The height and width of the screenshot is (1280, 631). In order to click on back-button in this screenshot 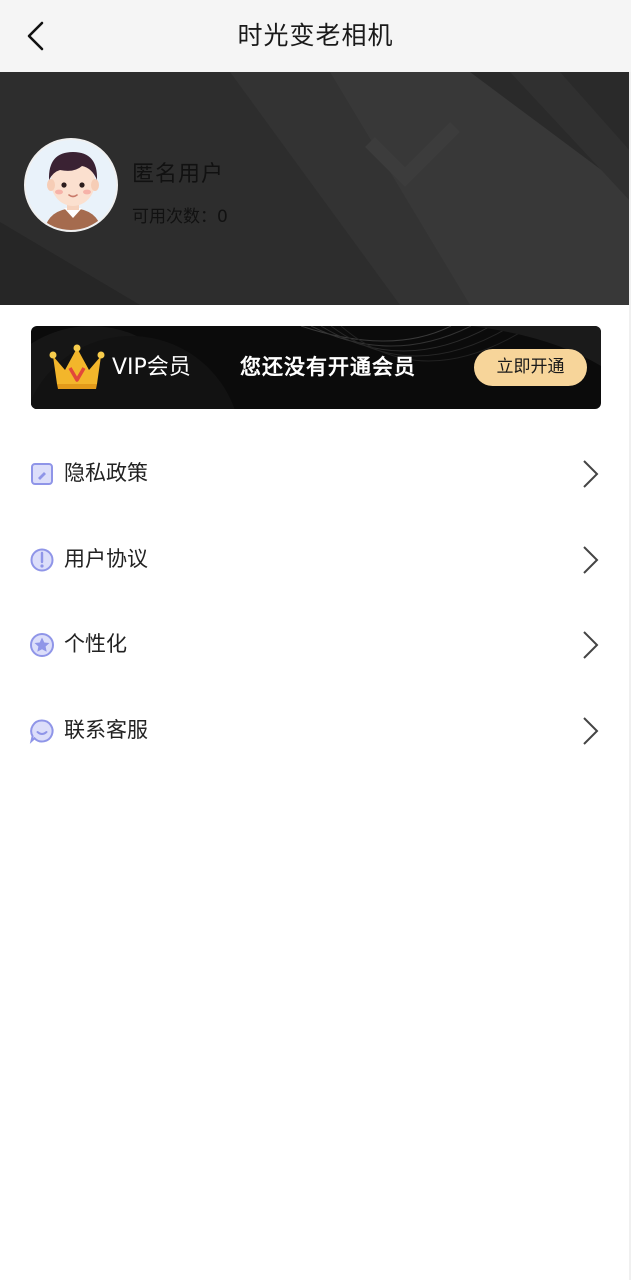, I will do `click(36, 36)`.